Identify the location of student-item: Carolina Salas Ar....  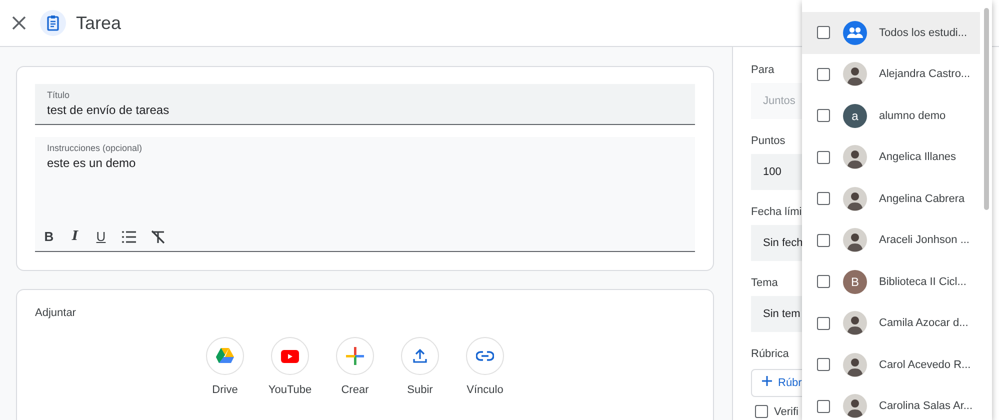
(891, 403).